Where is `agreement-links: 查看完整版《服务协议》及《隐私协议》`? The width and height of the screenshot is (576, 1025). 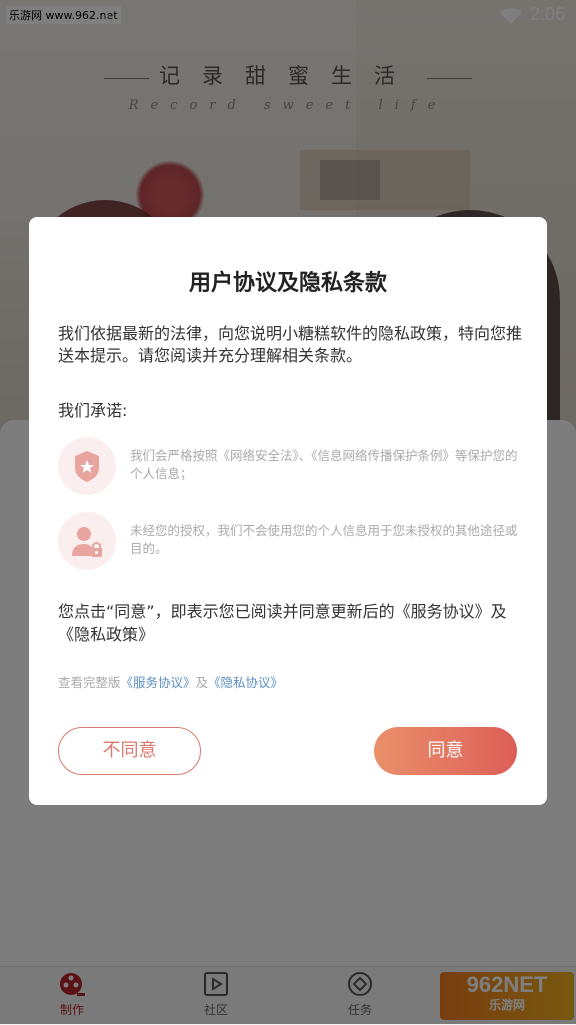 agreement-links: 查看完整版《服务协议》及《隐私协议》 is located at coordinates (170, 681).